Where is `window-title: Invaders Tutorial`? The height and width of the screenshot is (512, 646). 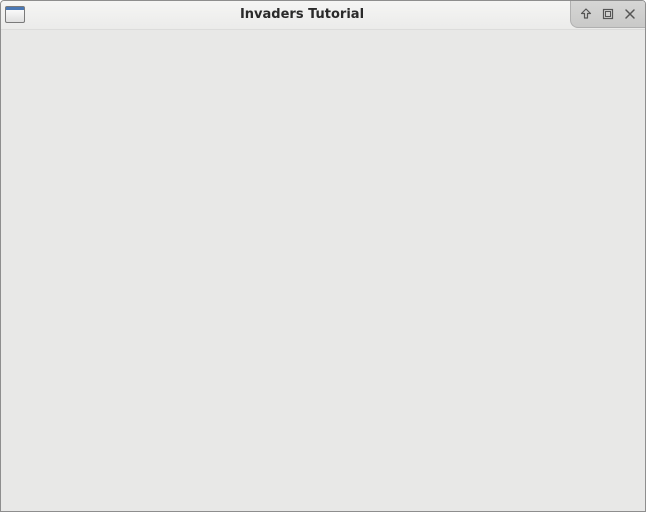 window-title: Invaders Tutorial is located at coordinates (302, 14).